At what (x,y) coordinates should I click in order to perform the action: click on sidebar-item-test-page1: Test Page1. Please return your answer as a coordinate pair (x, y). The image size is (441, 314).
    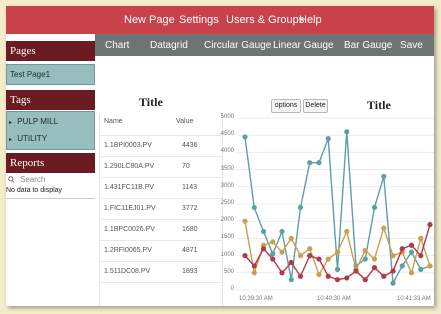
    Looking at the image, I should click on (30, 74).